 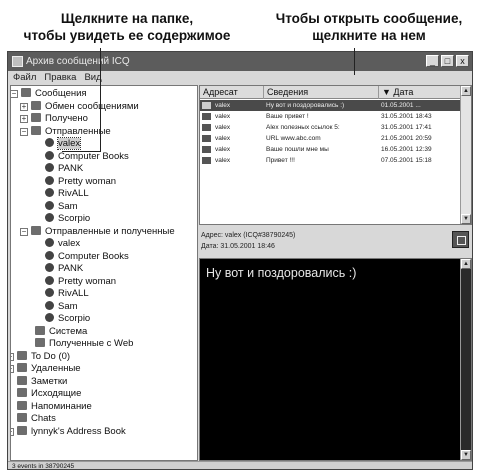 I want to click on tree-item-label: Обмен сообщениями, so click(x=92, y=106).